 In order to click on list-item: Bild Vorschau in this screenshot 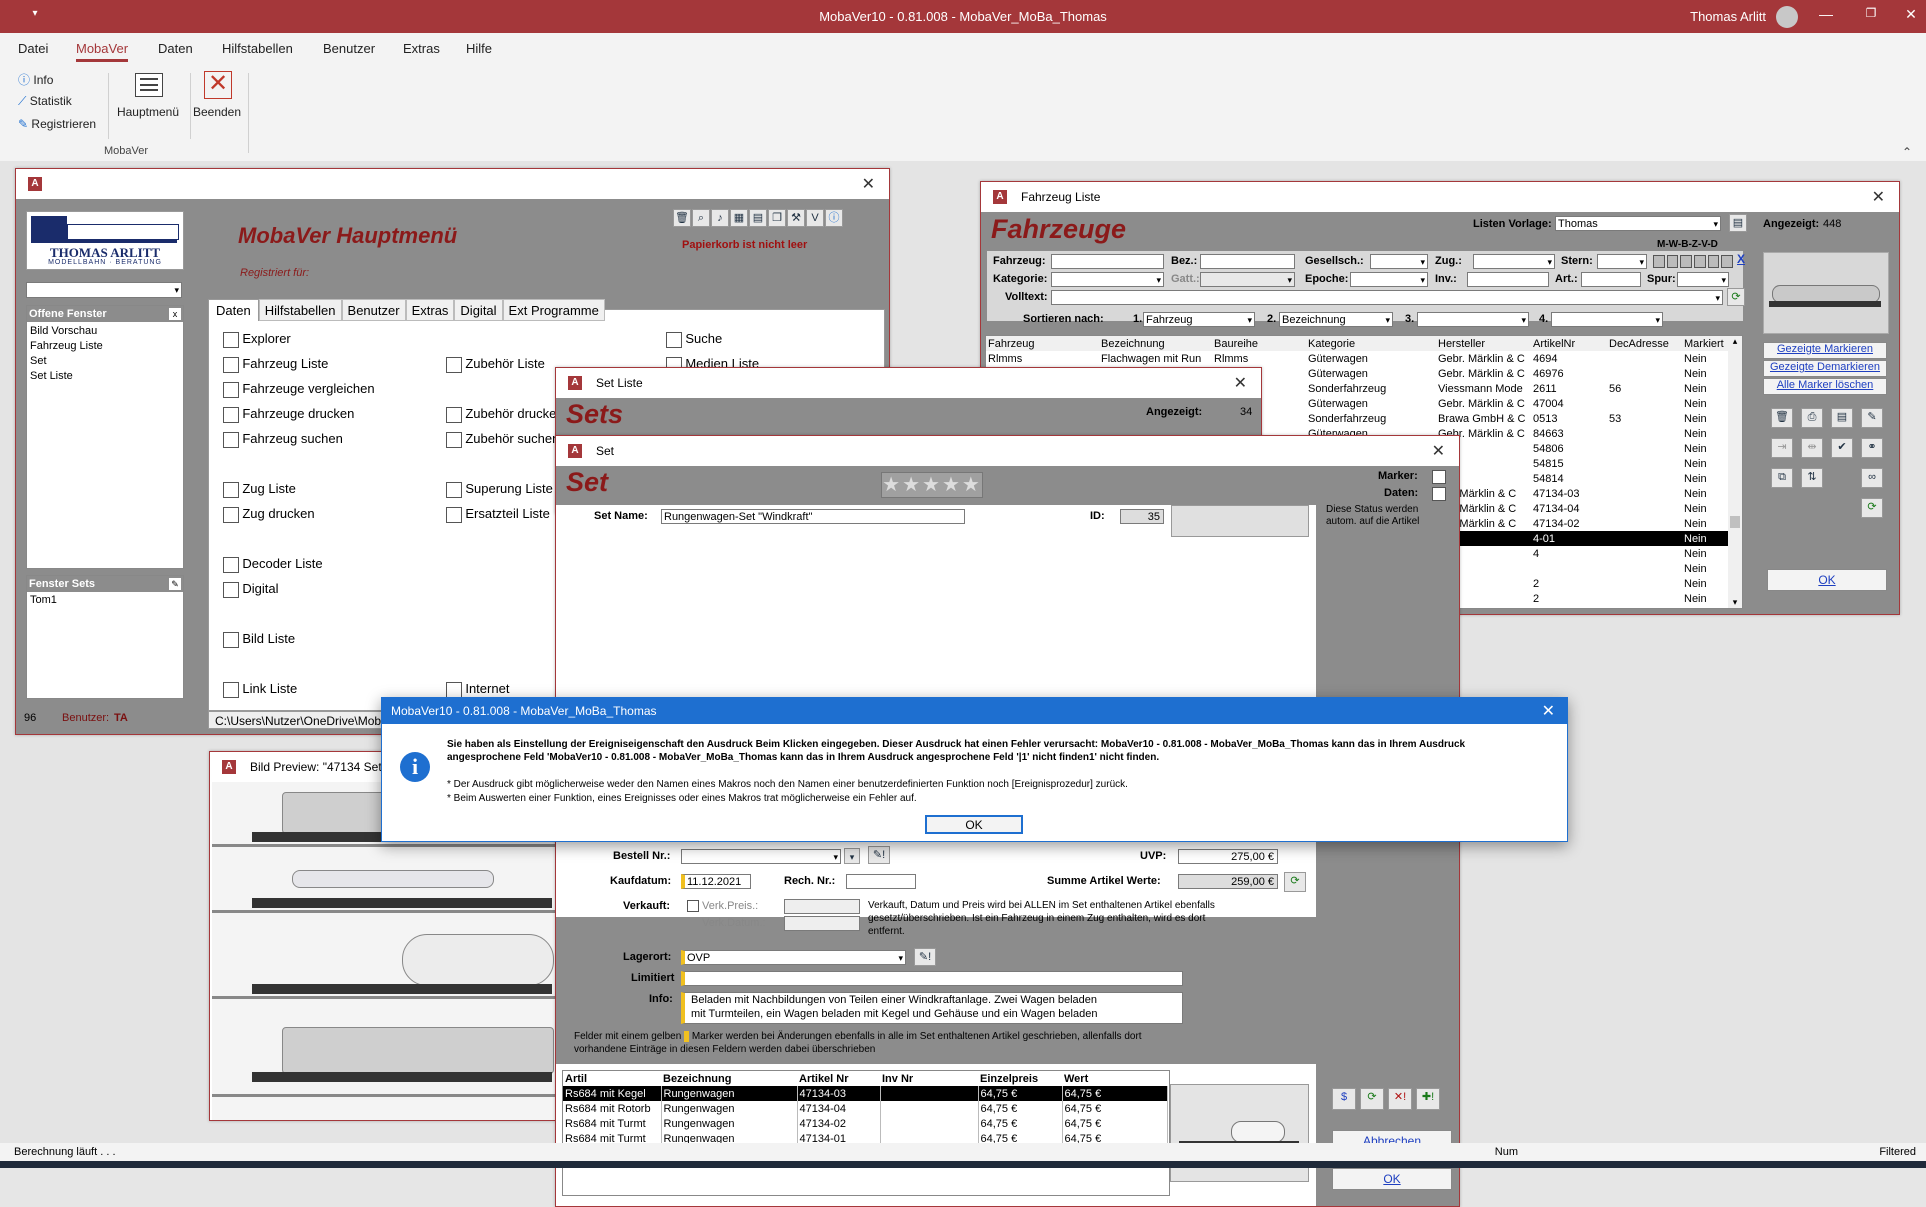, I will do `click(105, 331)`.